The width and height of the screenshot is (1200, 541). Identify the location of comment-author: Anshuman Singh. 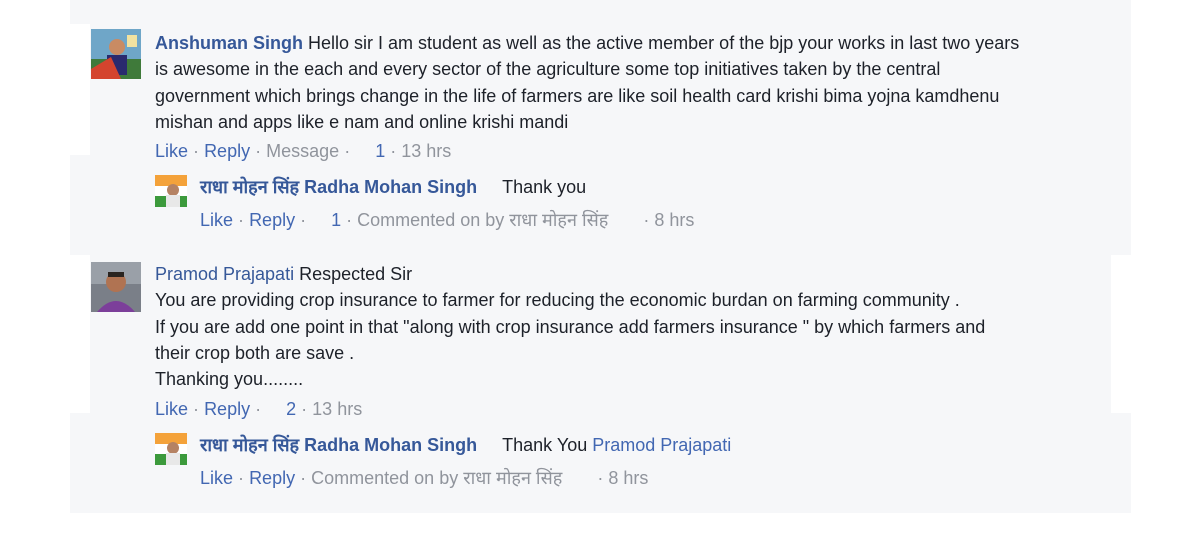
(229, 43).